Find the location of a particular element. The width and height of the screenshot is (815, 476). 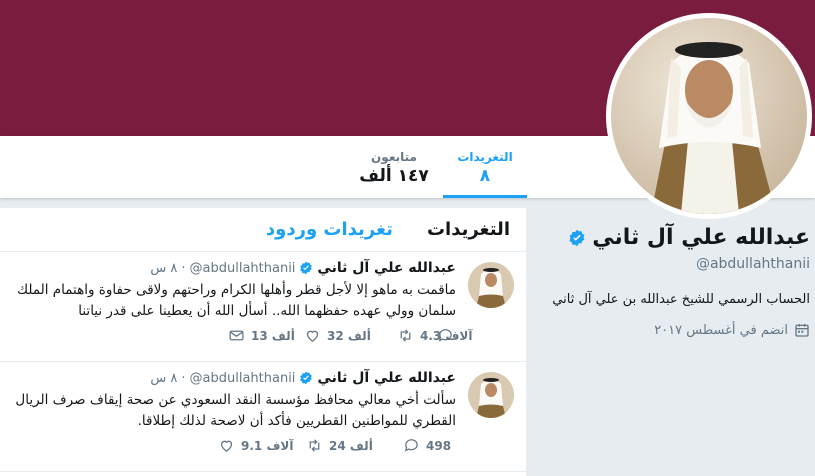

nav-tweets-count: ٨ is located at coordinates (485, 176).